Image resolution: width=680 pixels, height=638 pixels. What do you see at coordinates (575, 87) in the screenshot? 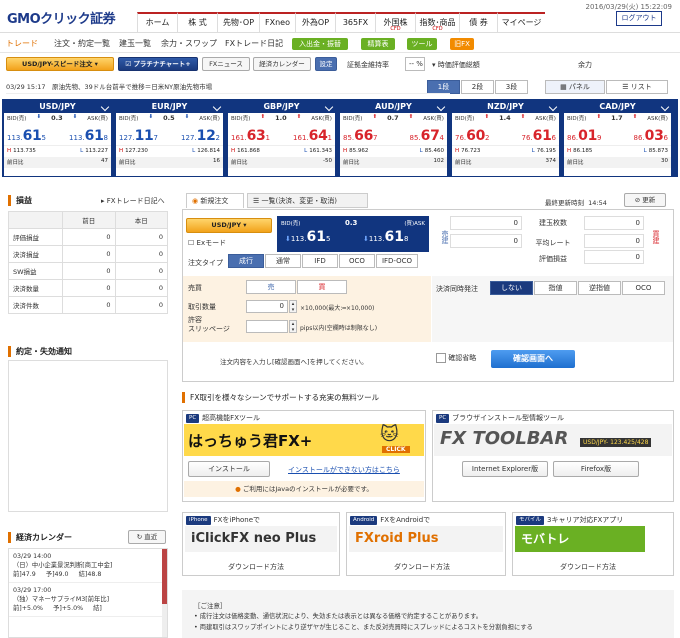
I see `panel-view-button: ▦ パネル` at bounding box center [575, 87].